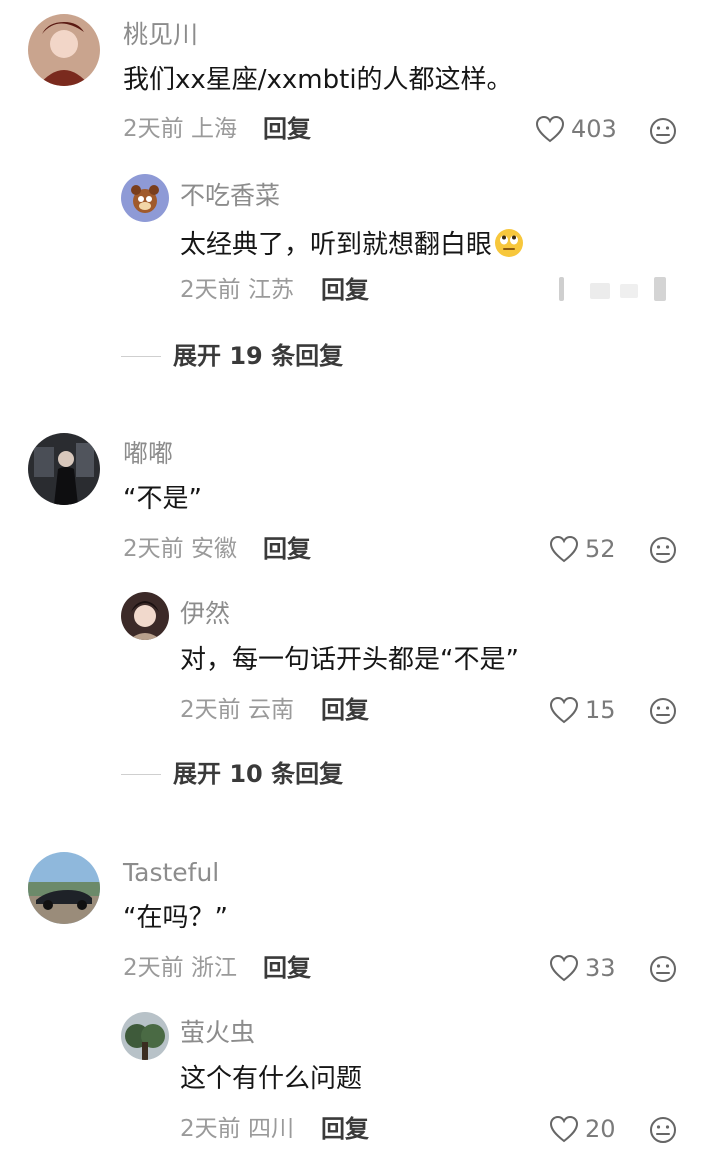 The height and width of the screenshot is (1157, 719). What do you see at coordinates (582, 549) in the screenshot?
I see `like-button: 52` at bounding box center [582, 549].